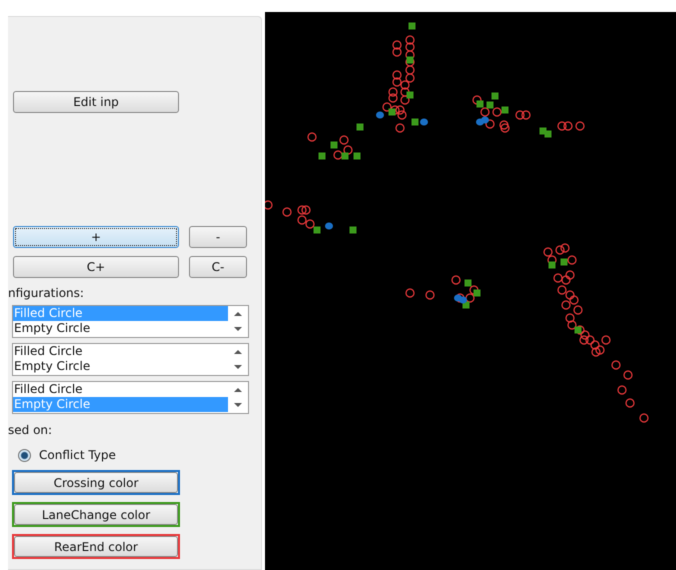 This screenshot has height=570, width=676. What do you see at coordinates (218, 267) in the screenshot?
I see `cluster-remove-button: C-` at bounding box center [218, 267].